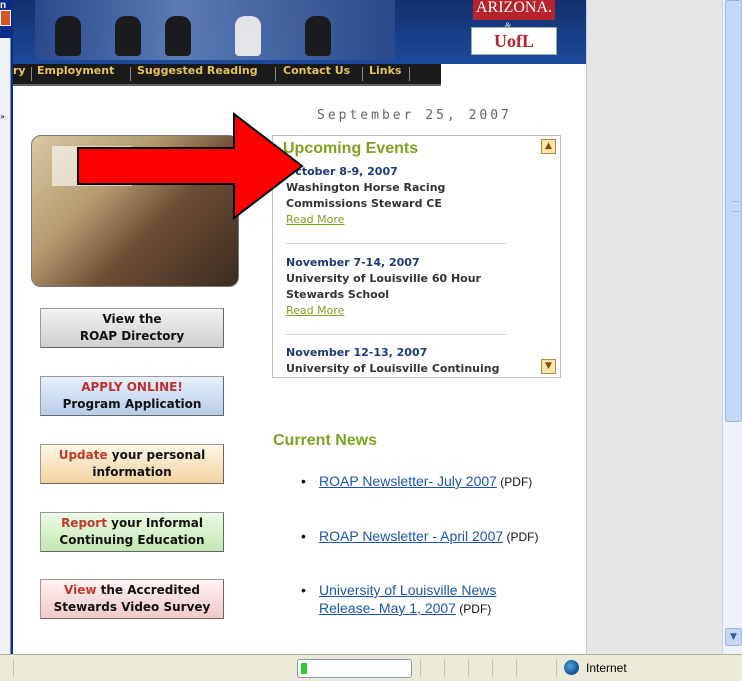 The image size is (742, 681). What do you see at coordinates (393, 368) in the screenshot?
I see `event-line: University of Louisville Continuing` at bounding box center [393, 368].